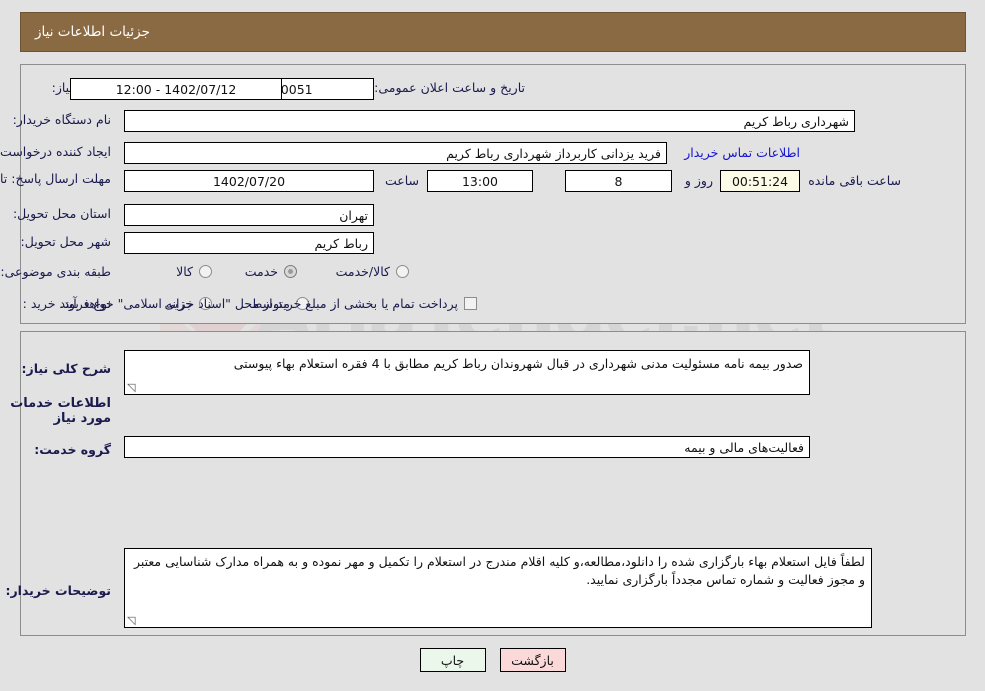 The width and height of the screenshot is (985, 691). I want to click on services-section-title: اطلاعات خدمات مورد نیاز, so click(60, 411).